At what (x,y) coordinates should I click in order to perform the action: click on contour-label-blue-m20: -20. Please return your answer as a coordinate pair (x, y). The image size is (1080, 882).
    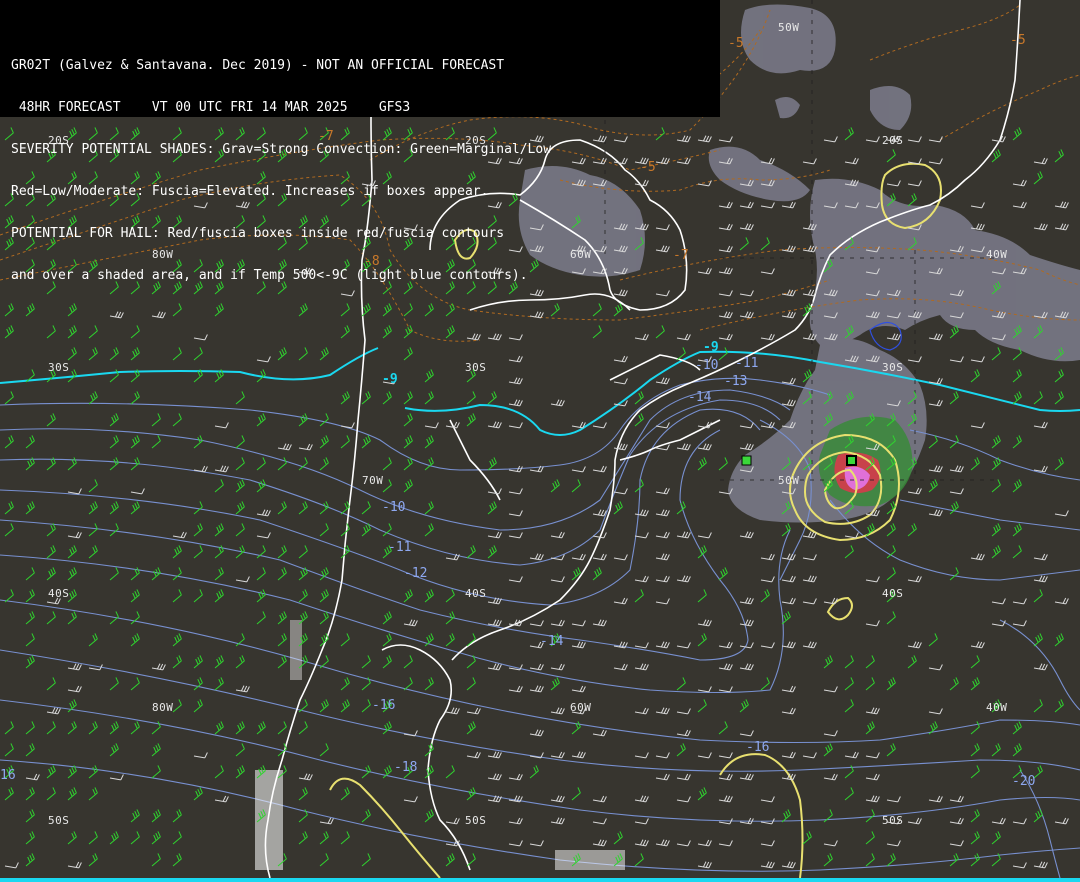
    Looking at the image, I should click on (1024, 781).